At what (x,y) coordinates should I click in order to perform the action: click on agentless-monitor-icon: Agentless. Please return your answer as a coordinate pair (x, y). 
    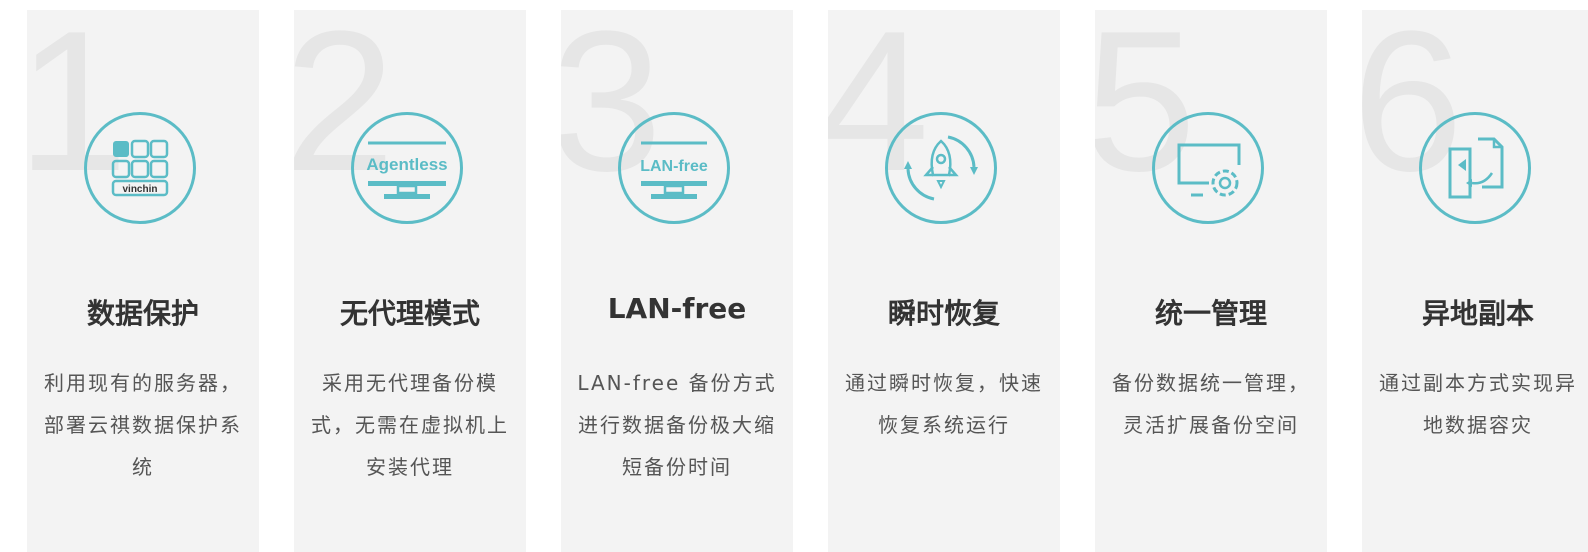
    Looking at the image, I should click on (407, 168).